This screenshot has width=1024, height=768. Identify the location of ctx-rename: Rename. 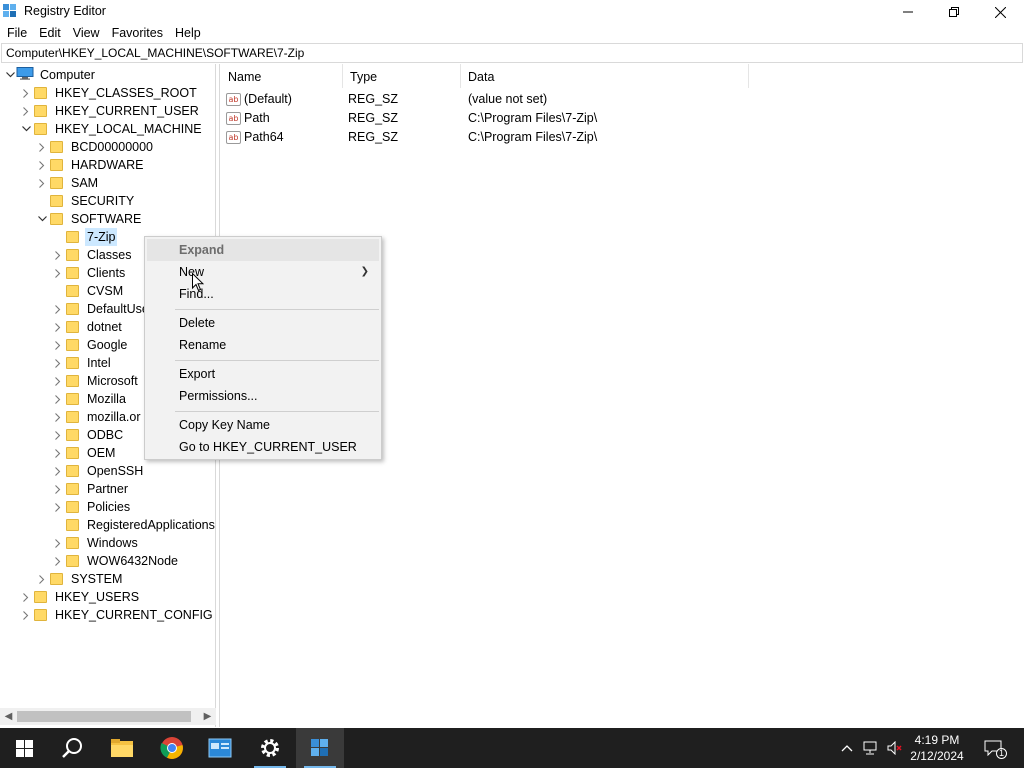
(263, 345).